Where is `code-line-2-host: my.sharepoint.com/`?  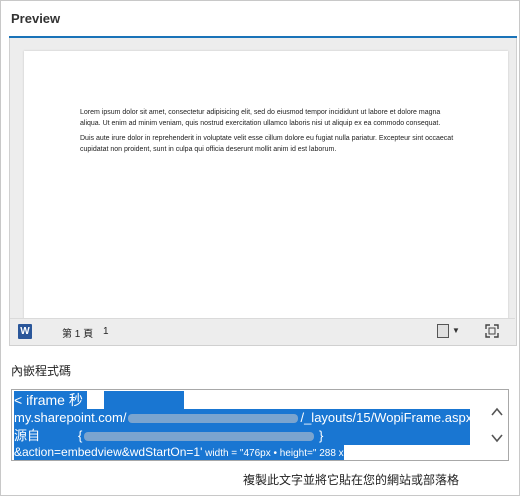 code-line-2-host: my.sharepoint.com/ is located at coordinates (70, 417).